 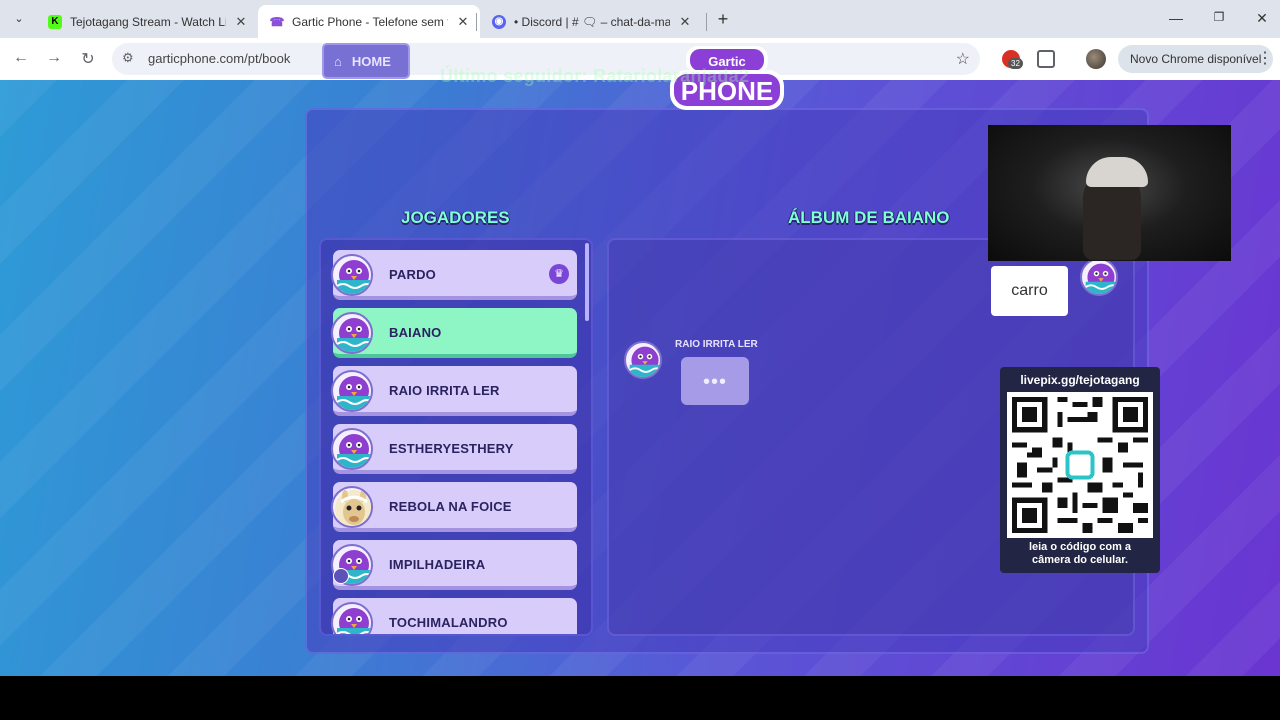 I want to click on player-name: BAIANO, so click(x=415, y=332).